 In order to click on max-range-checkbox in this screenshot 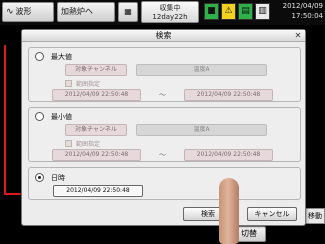, I will do `click(68, 83)`.